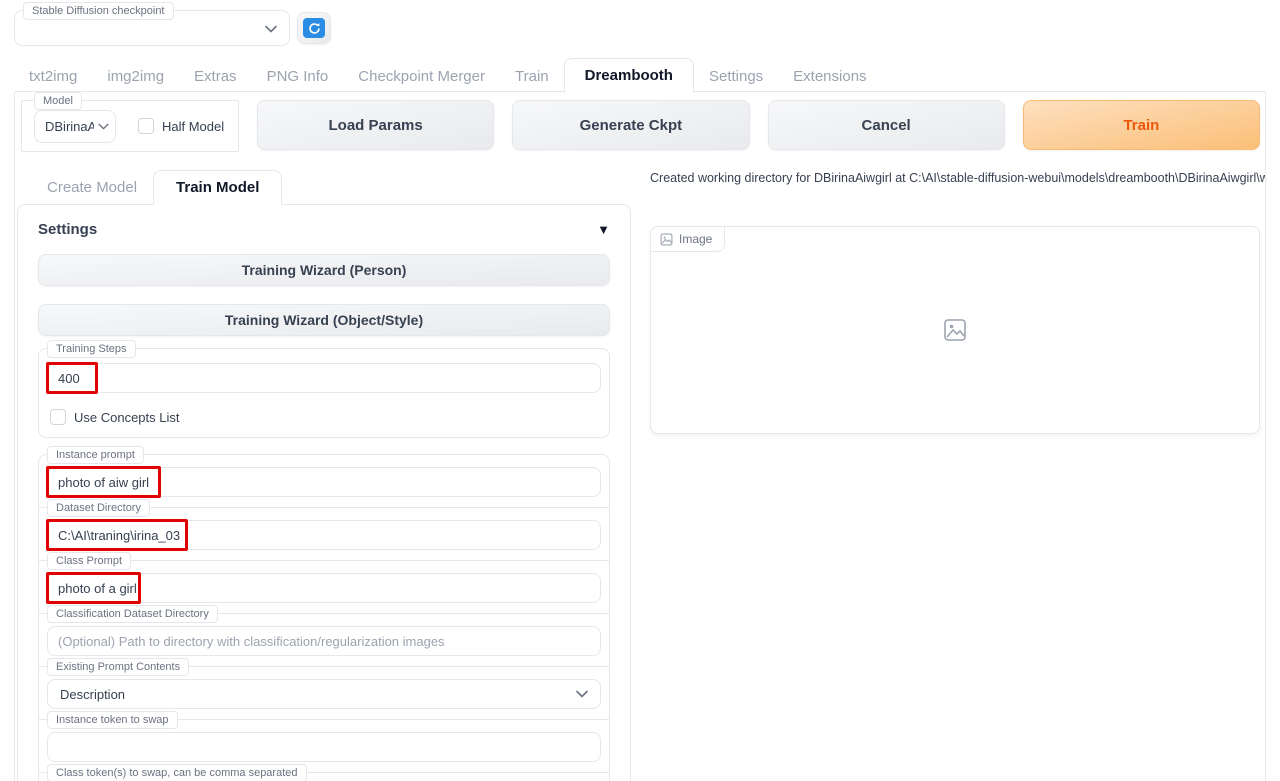  What do you see at coordinates (68, 229) in the screenshot?
I see `settings-accordion-title: Settings` at bounding box center [68, 229].